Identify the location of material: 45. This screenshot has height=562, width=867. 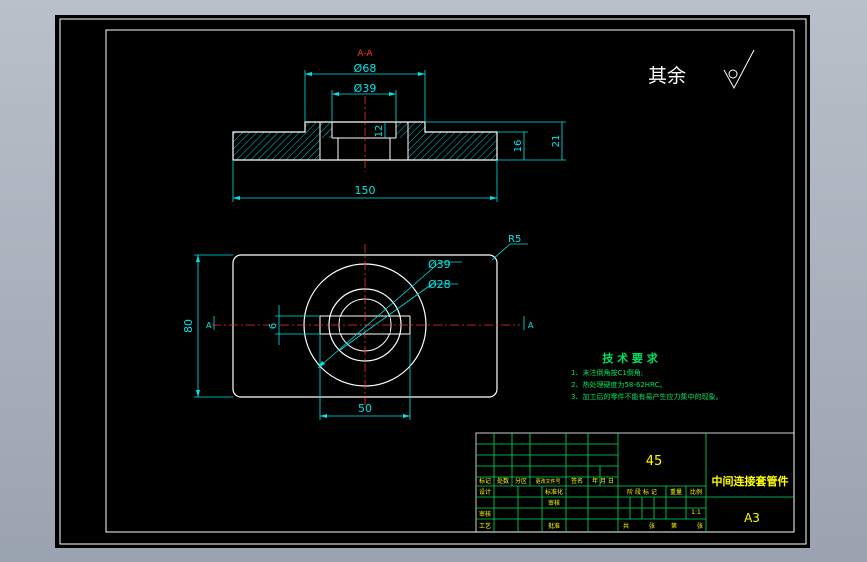
(654, 461).